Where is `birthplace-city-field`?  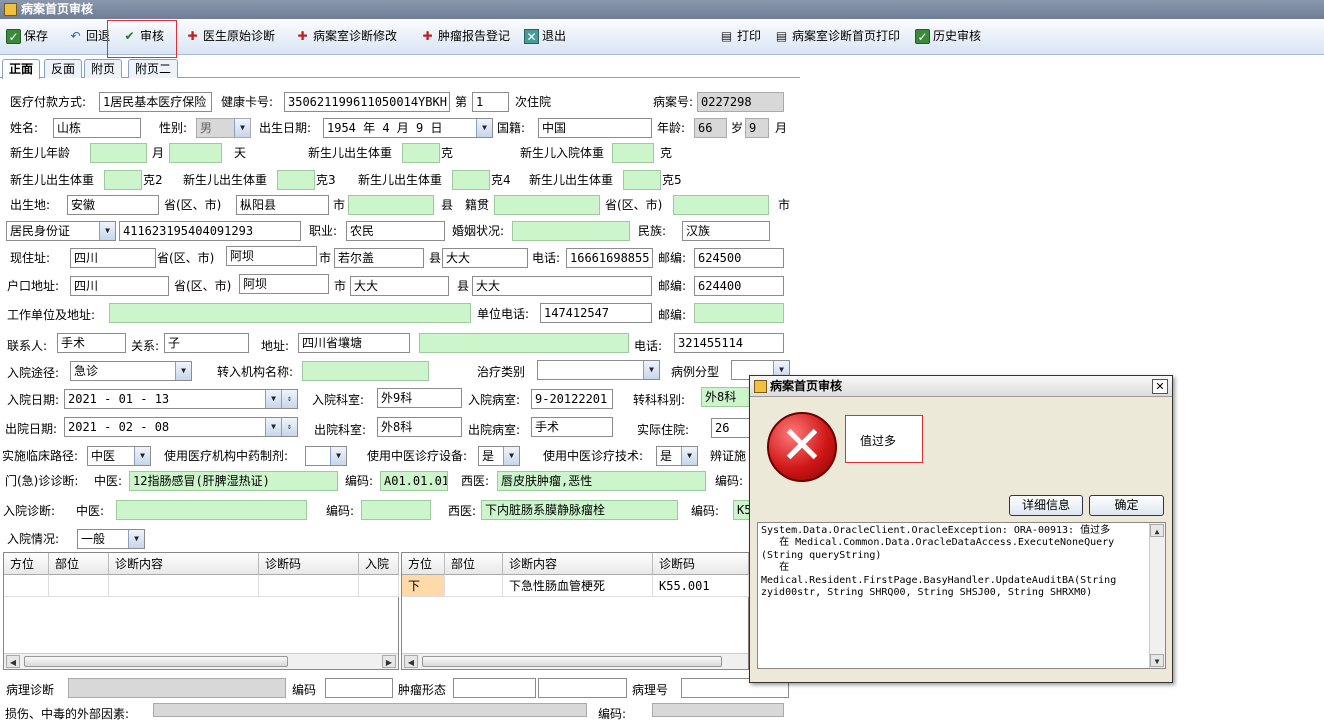 birthplace-city-field is located at coordinates (391, 205).